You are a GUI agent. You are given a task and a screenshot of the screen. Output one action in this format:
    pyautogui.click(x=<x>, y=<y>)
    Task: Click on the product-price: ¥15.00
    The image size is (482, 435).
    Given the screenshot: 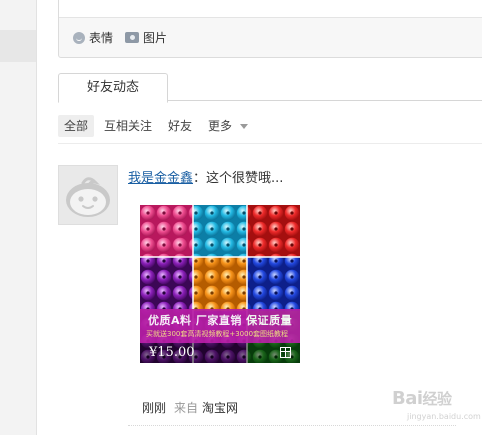 What is the action you would take?
    pyautogui.click(x=172, y=352)
    